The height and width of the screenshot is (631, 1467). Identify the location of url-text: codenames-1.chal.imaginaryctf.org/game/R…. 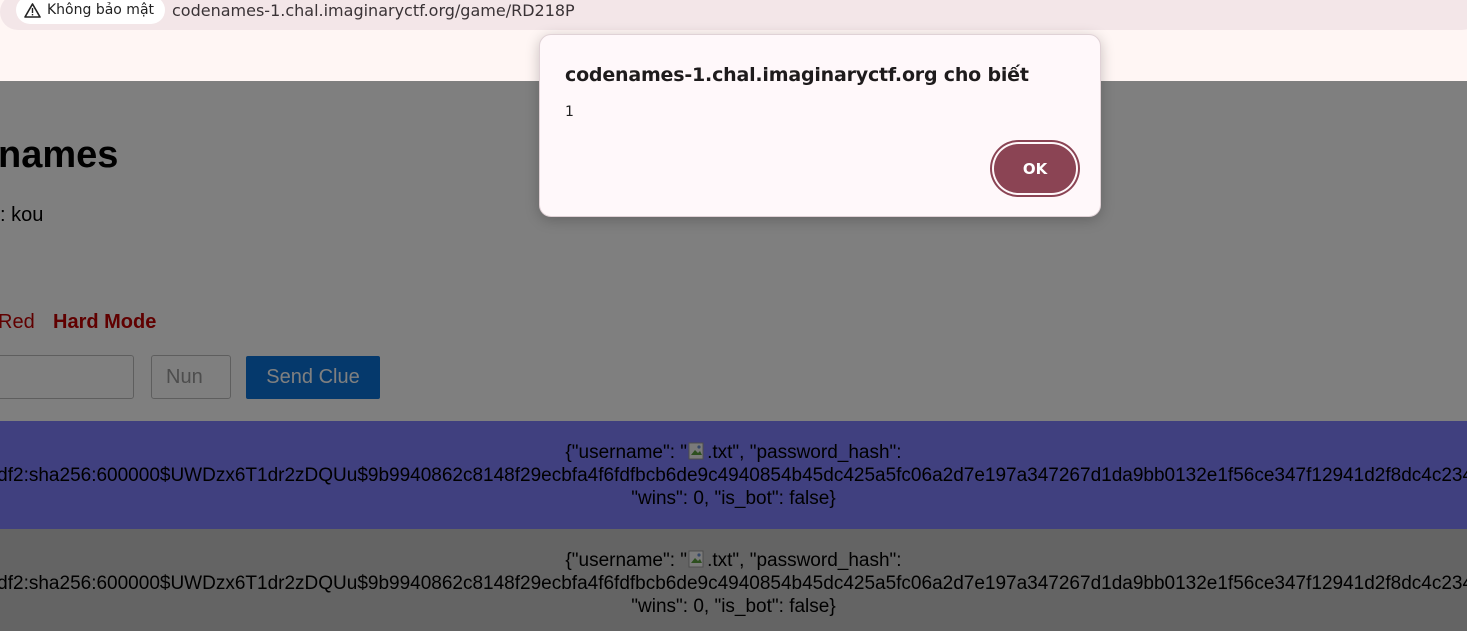
(373, 11).